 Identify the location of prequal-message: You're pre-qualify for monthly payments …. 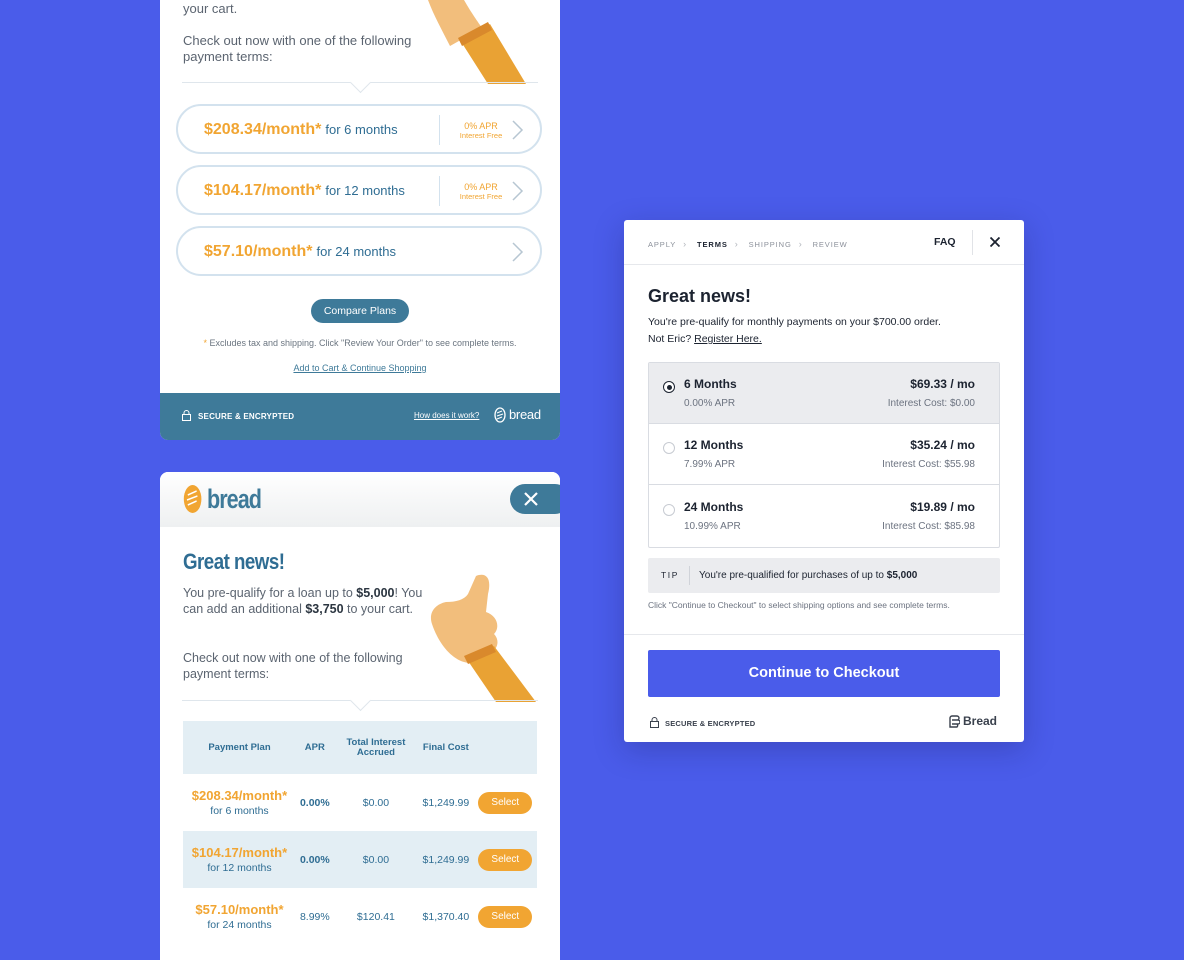
(794, 331).